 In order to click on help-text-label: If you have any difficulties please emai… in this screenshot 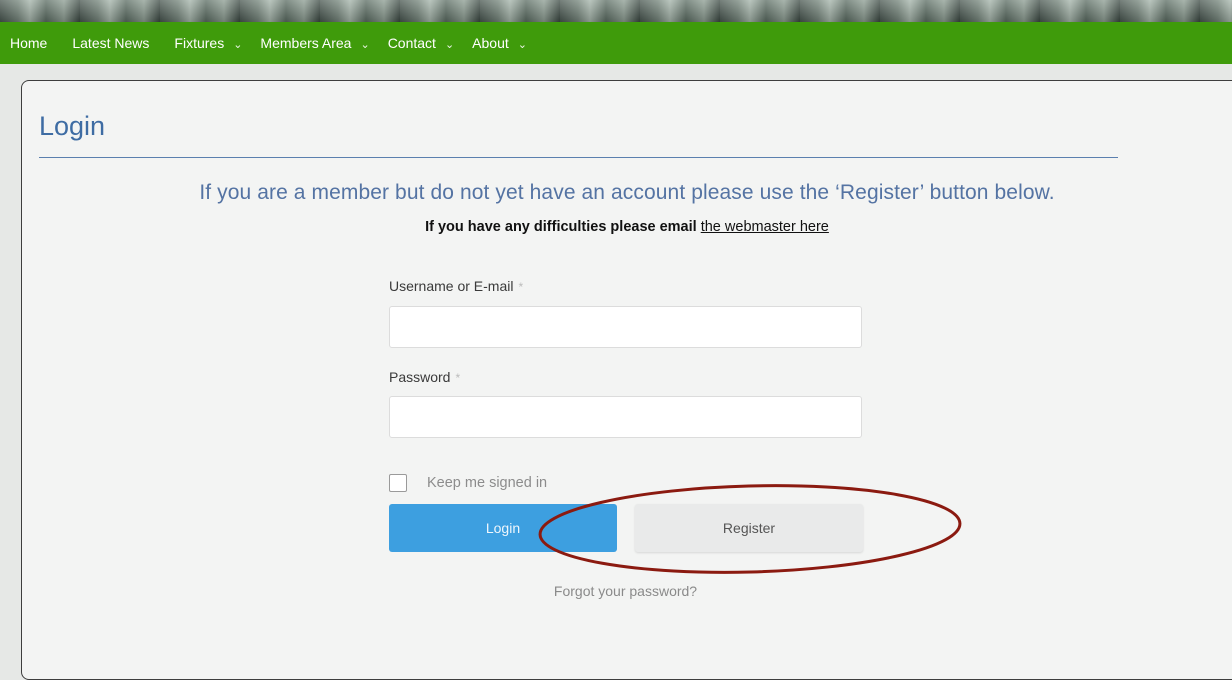, I will do `click(561, 227)`.